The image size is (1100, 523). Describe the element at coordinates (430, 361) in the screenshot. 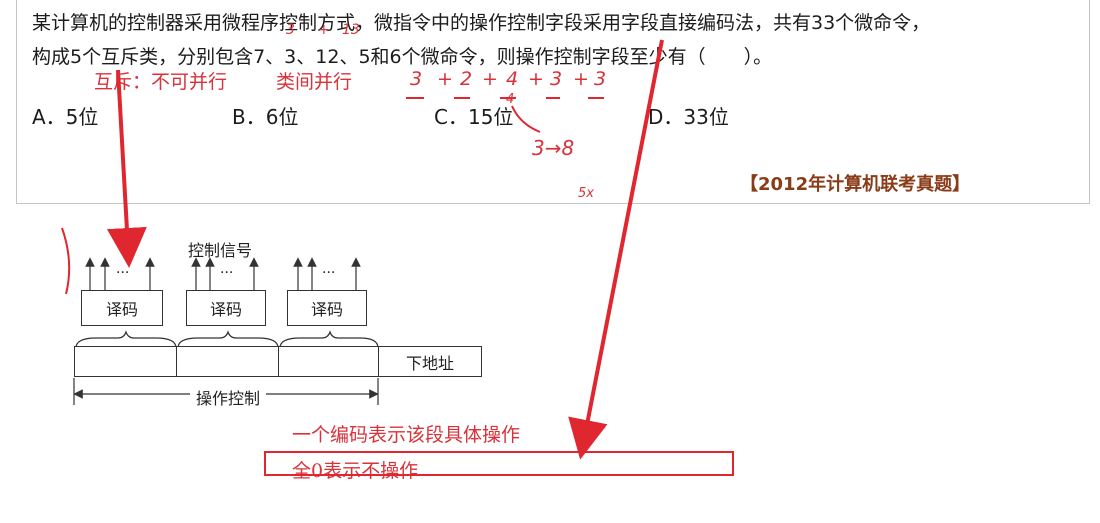

I see `next-address-field: 下地址` at that location.